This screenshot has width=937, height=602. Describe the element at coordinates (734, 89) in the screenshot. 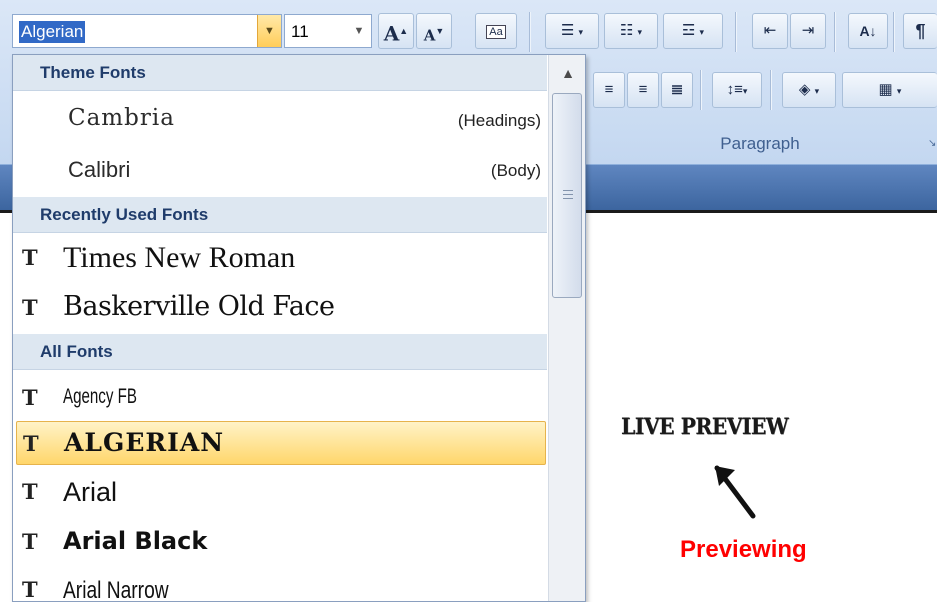

I see `line-spacing-icon: ↕≡` at that location.